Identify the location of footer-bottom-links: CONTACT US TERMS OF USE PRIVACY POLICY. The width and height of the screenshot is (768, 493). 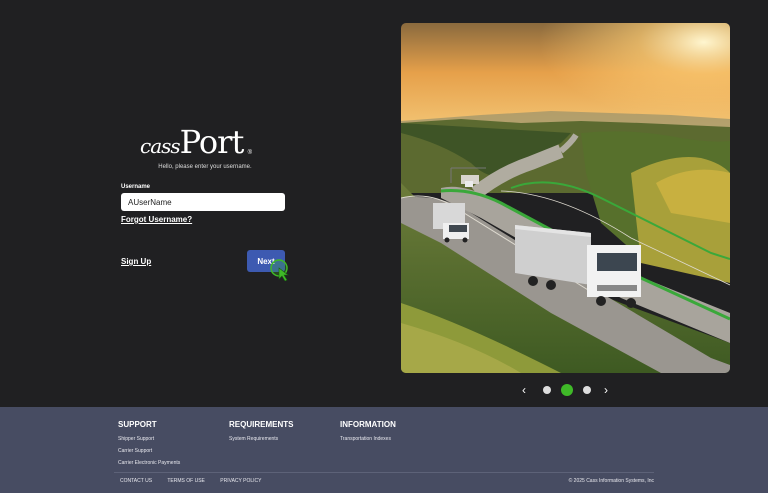
(197, 481).